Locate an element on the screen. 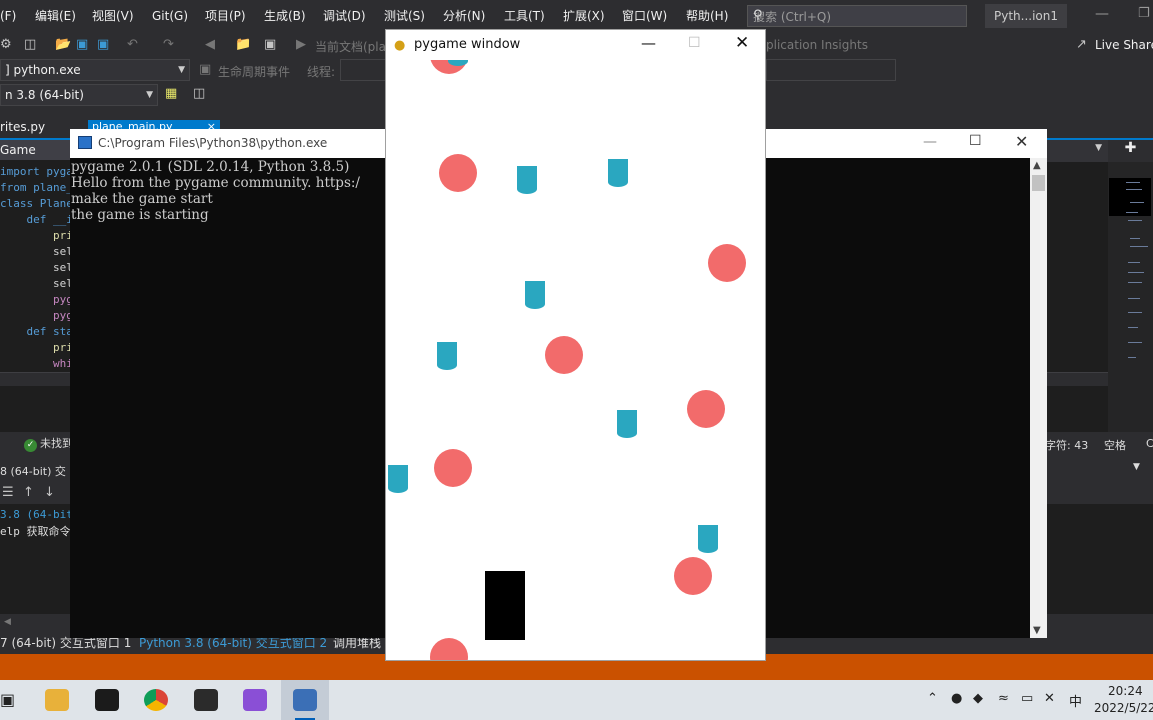 The image size is (1153, 720). clear-icon: ☰ is located at coordinates (8, 492).